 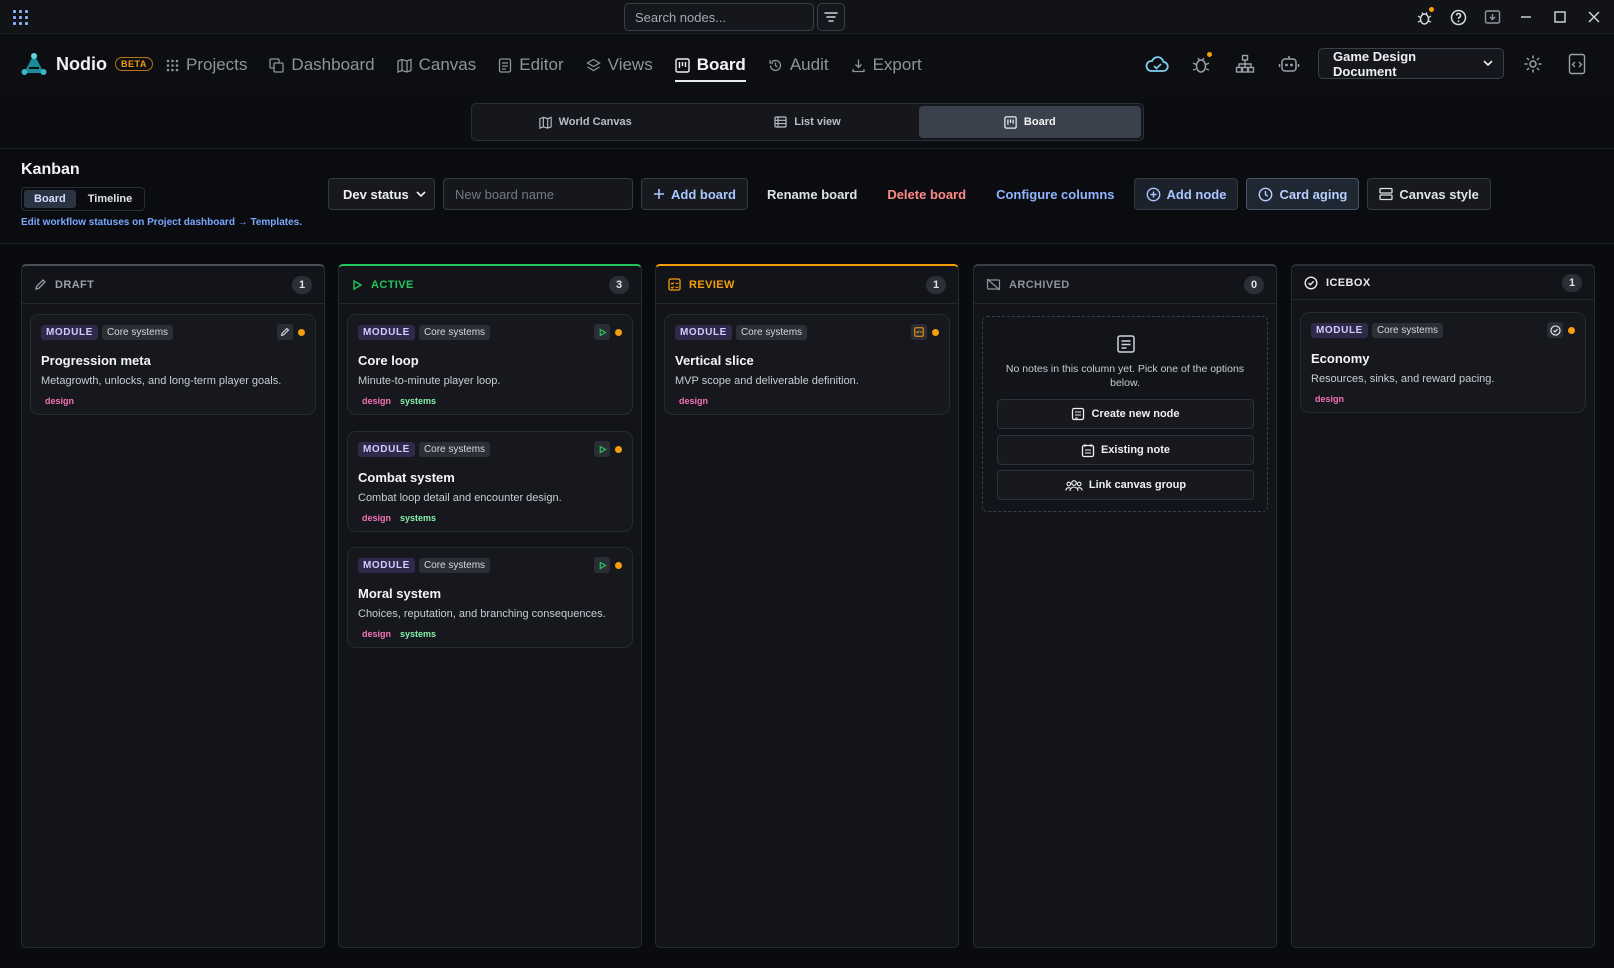 What do you see at coordinates (1245, 64) in the screenshot?
I see `hierarchy-button` at bounding box center [1245, 64].